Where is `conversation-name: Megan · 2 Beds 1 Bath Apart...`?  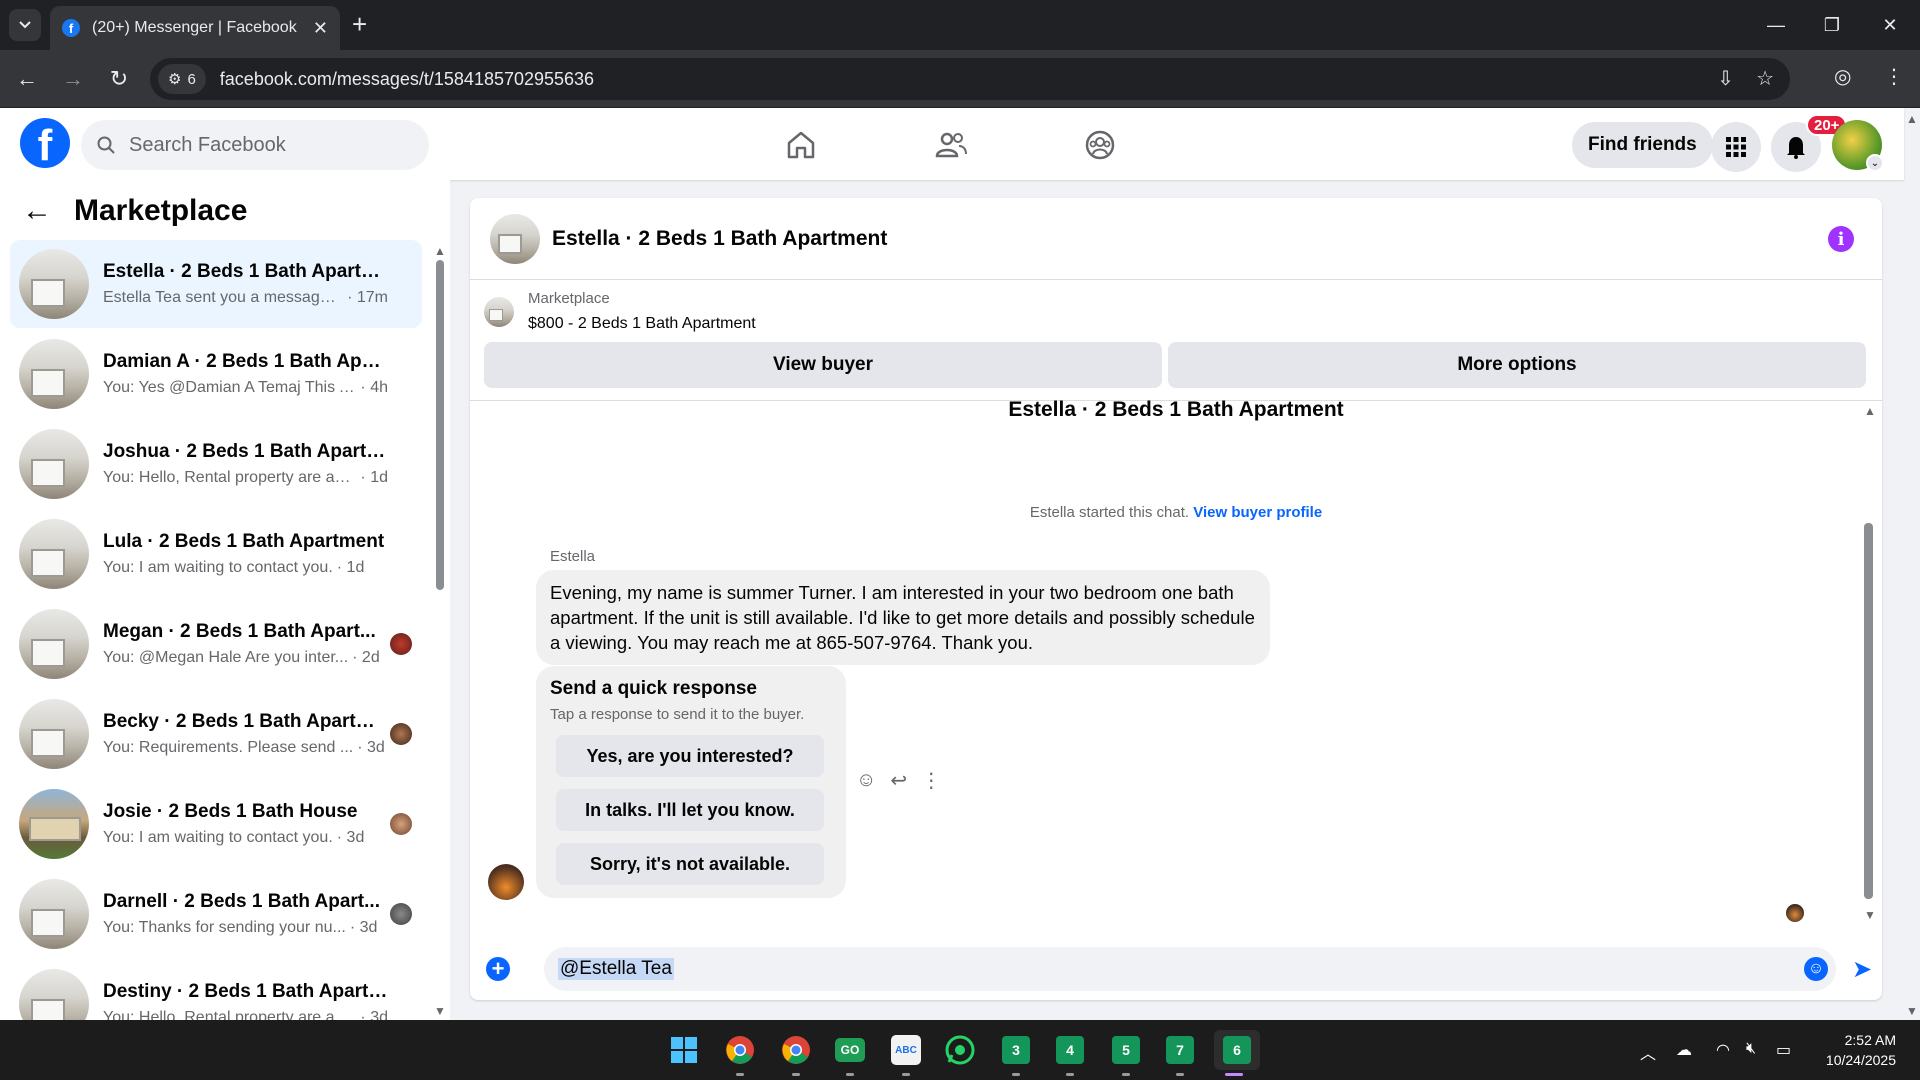 conversation-name: Megan · 2 Beds 1 Bath Apart... is located at coordinates (239, 631).